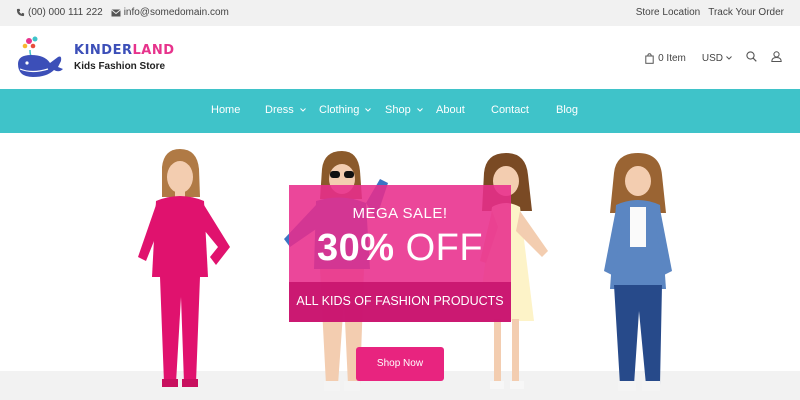 This screenshot has height=400, width=800. What do you see at coordinates (638, 272) in the screenshot?
I see `kid-image-denim-outfit` at bounding box center [638, 272].